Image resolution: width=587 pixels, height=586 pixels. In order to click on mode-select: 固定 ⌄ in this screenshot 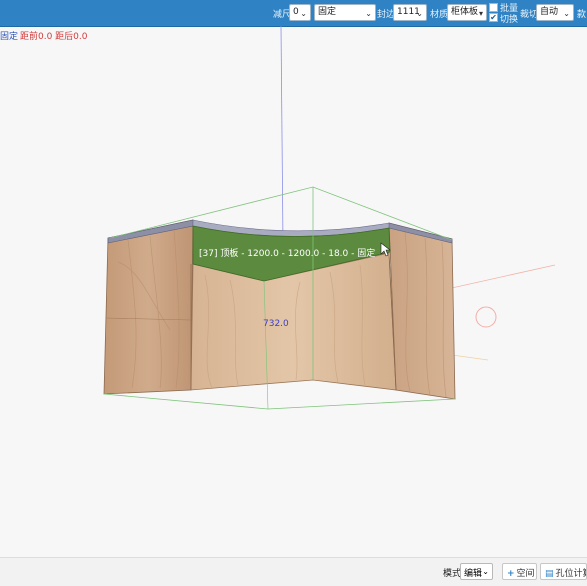, I will do `click(345, 12)`.